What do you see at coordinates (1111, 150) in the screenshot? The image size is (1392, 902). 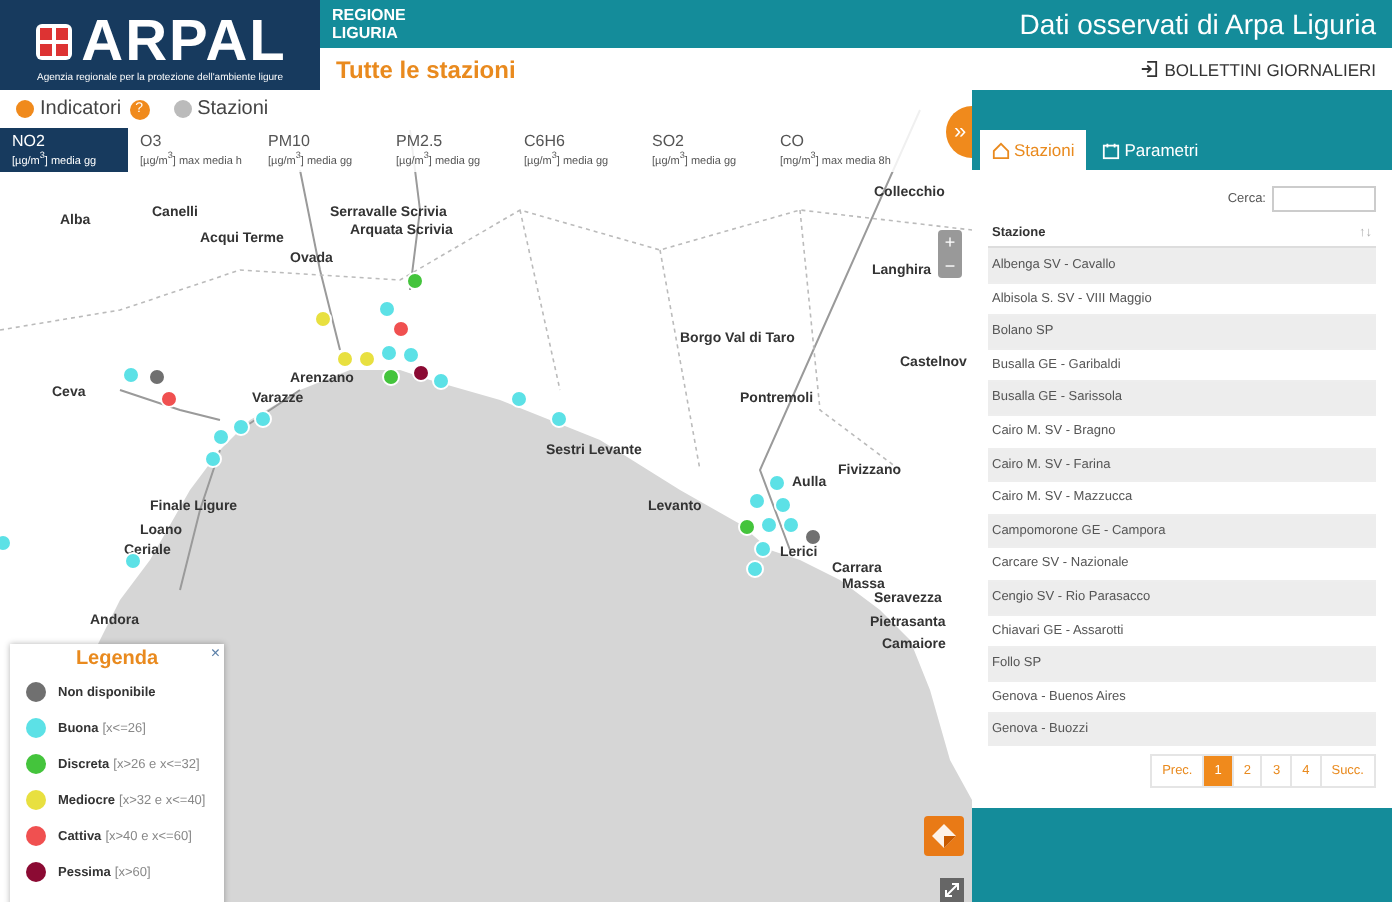 I see `calendar-icon` at bounding box center [1111, 150].